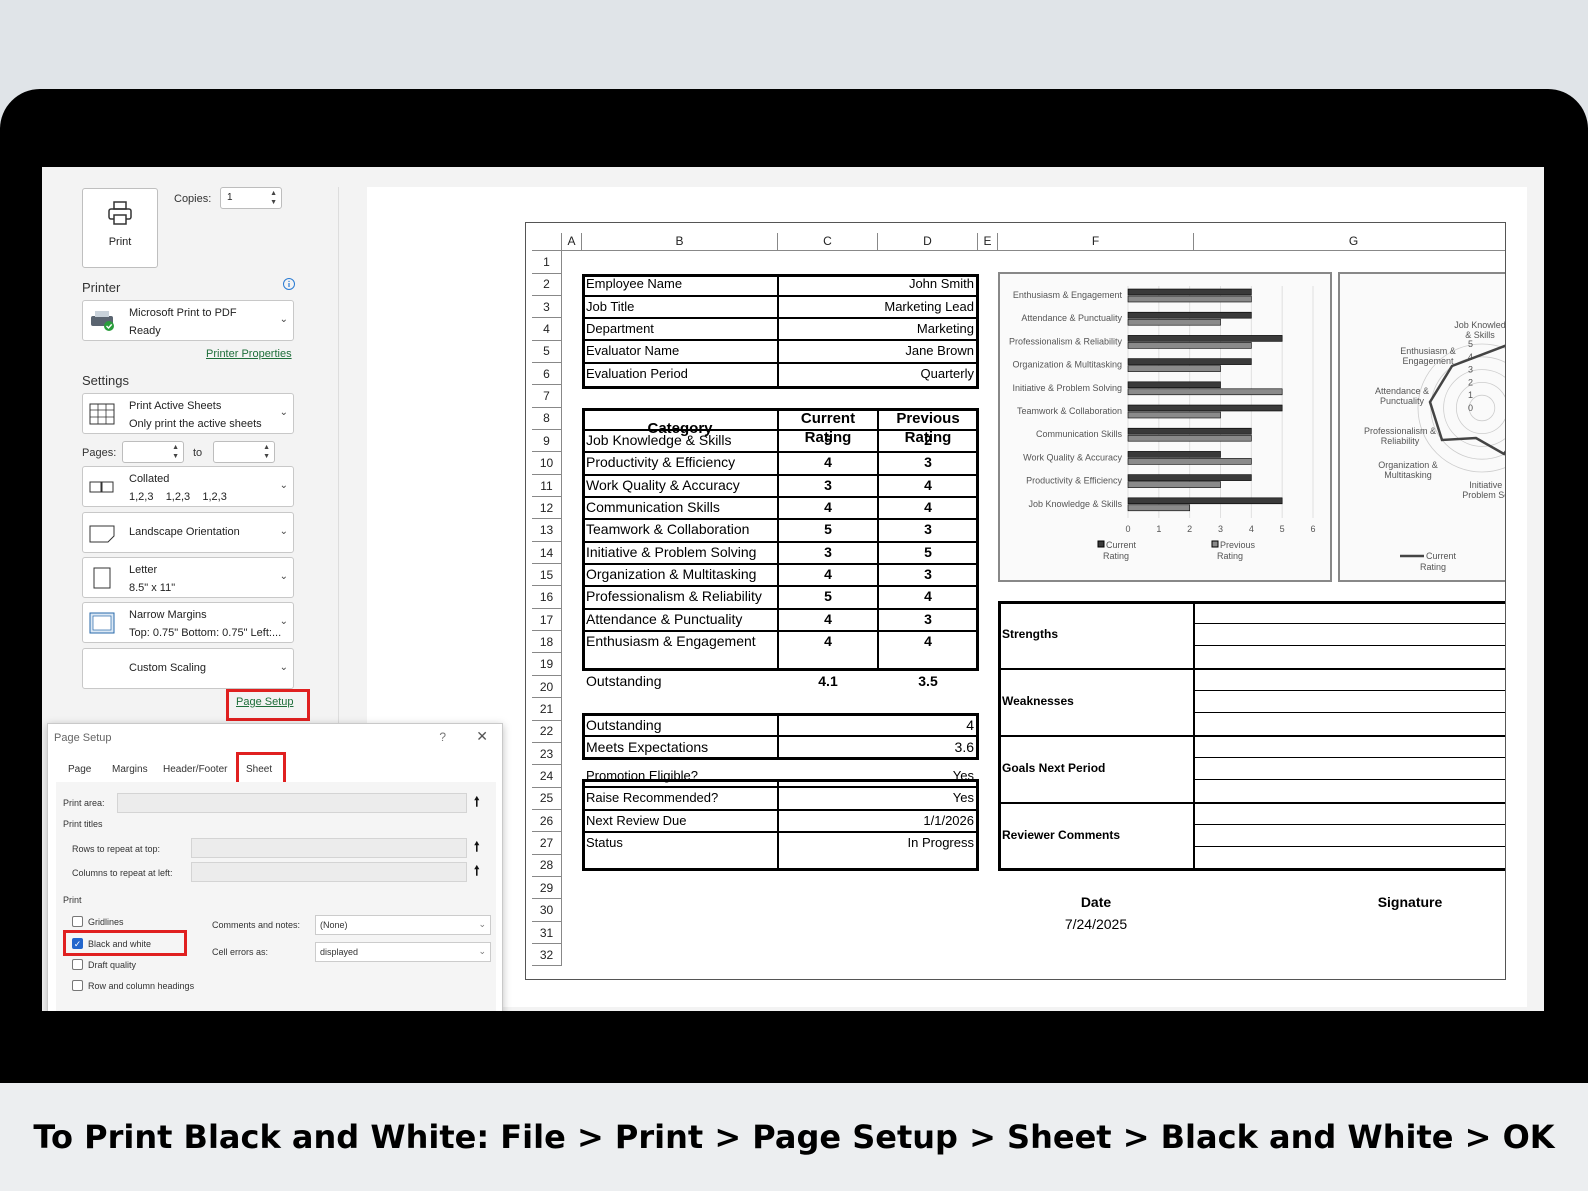 This screenshot has width=1588, height=1191. Describe the element at coordinates (547, 441) in the screenshot. I see `row-header: 9` at that location.